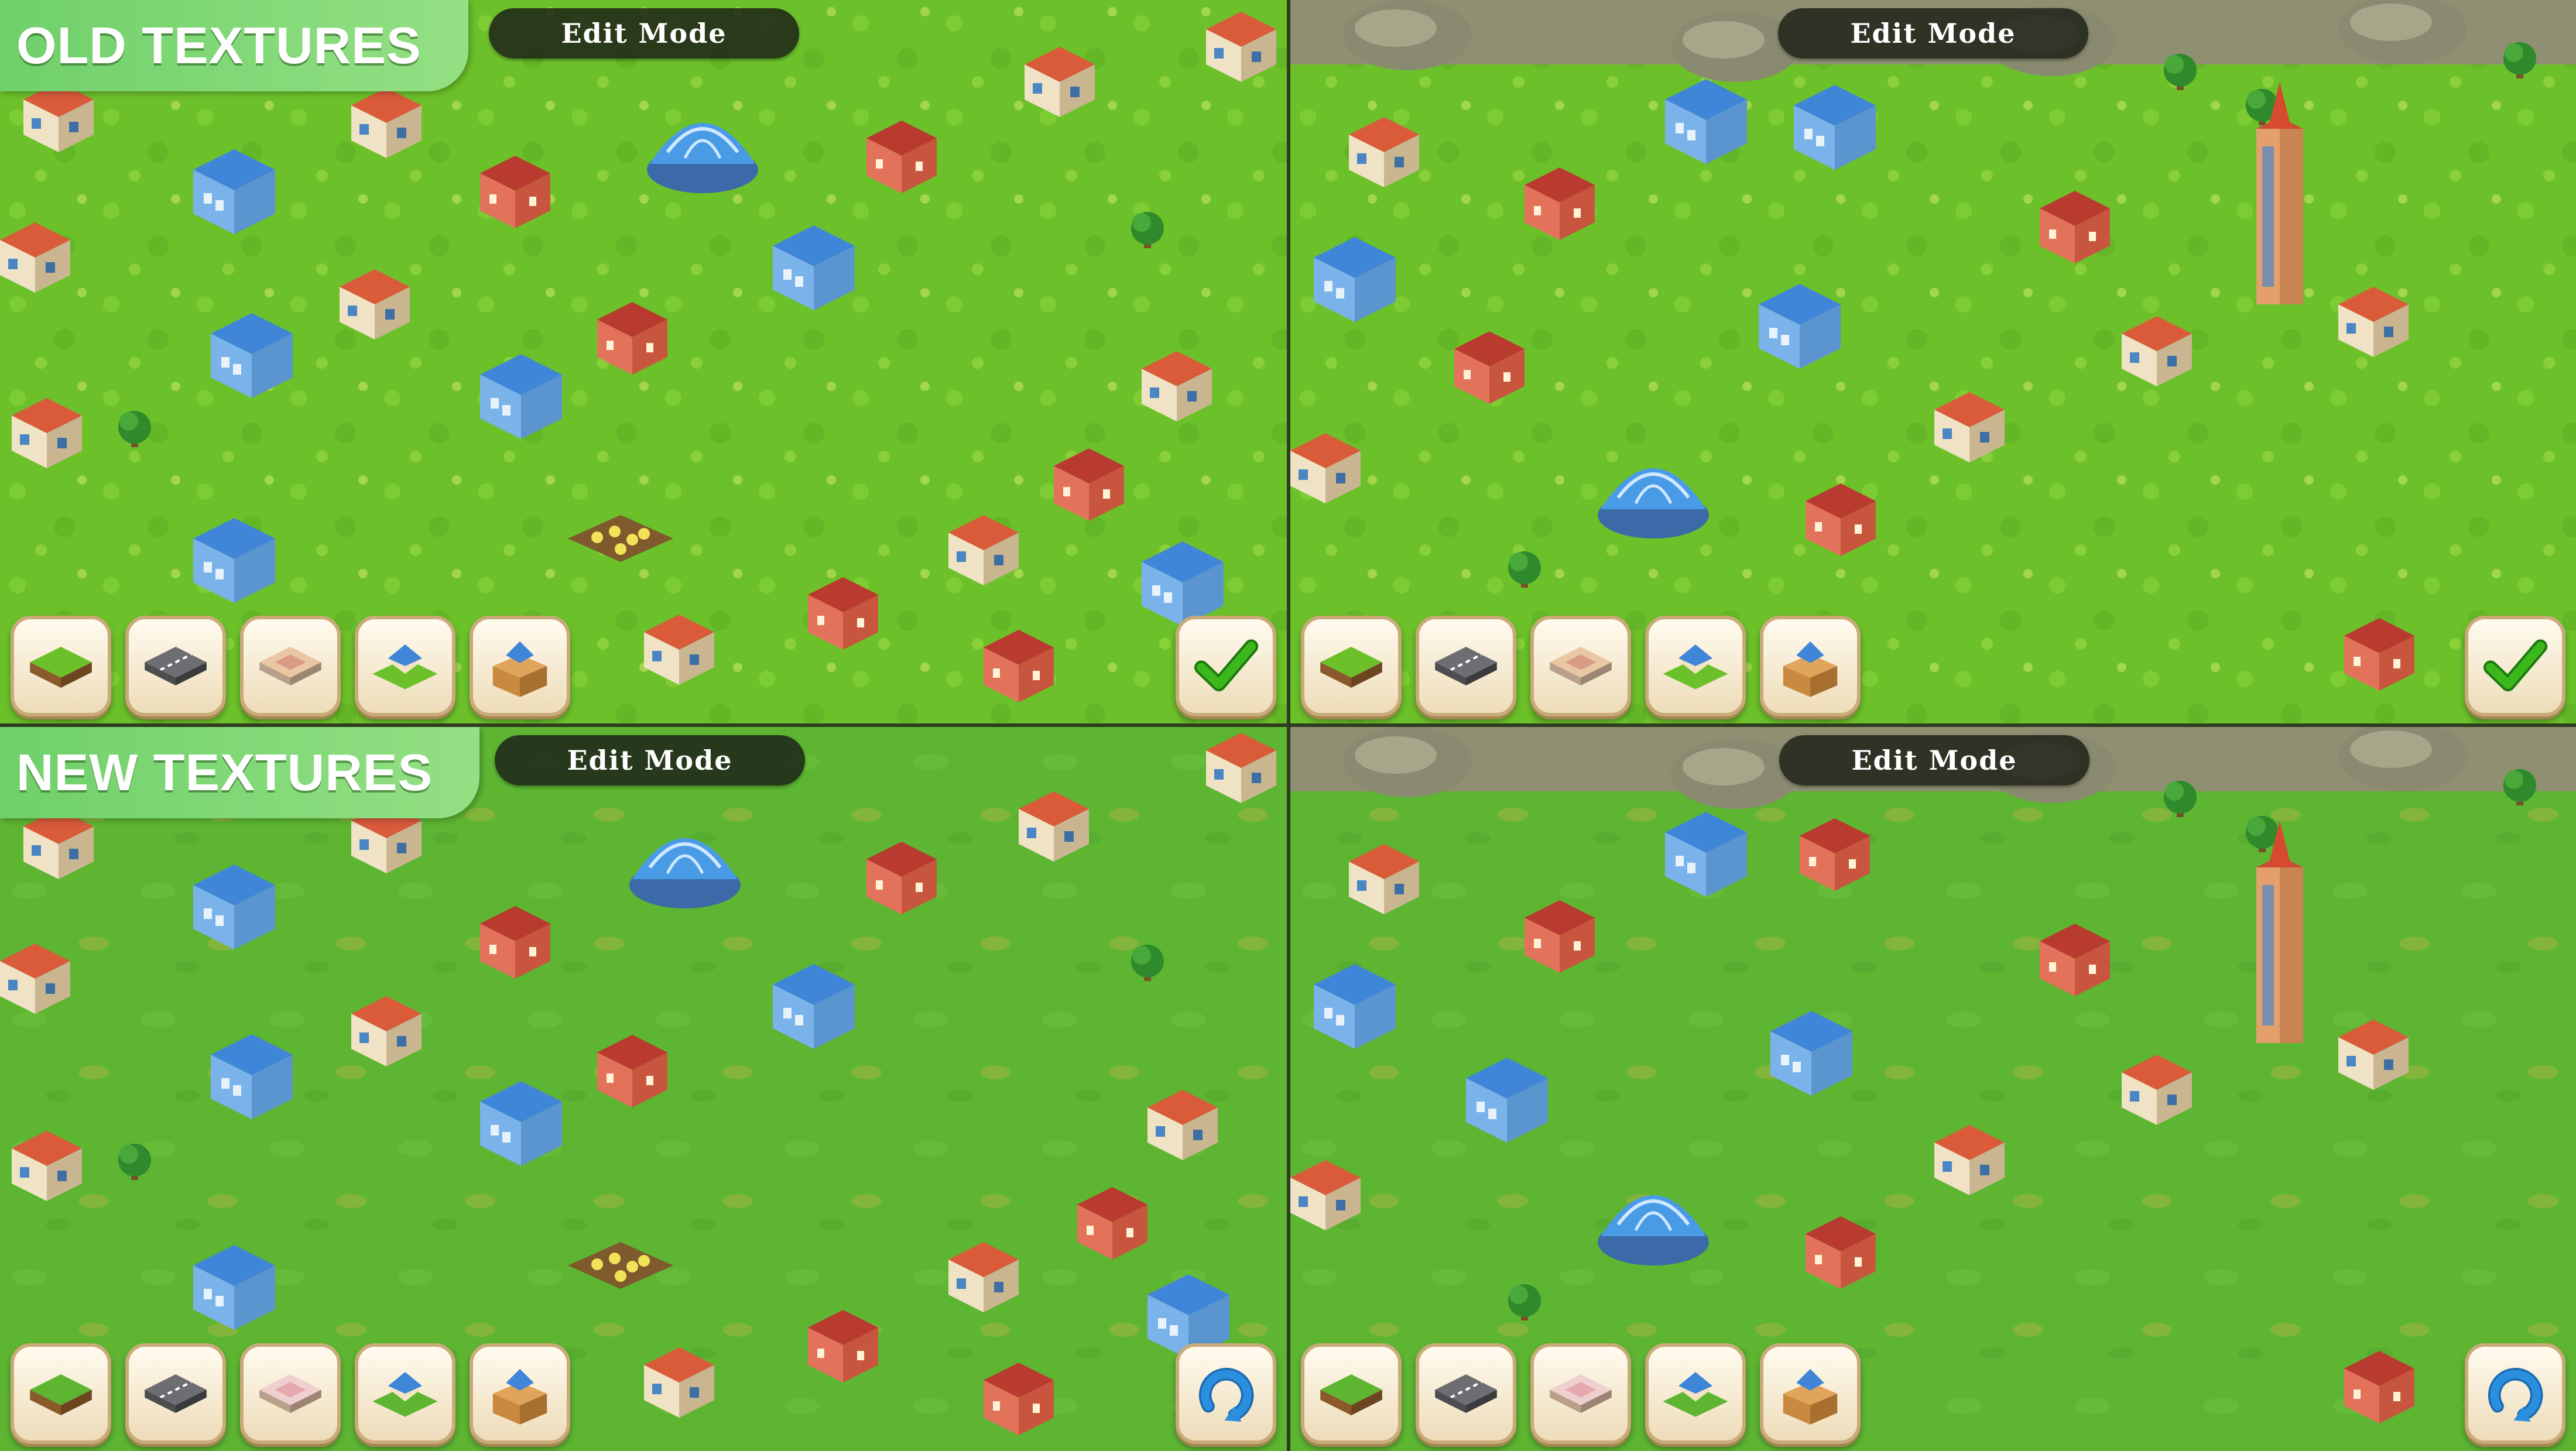 The width and height of the screenshot is (2576, 1451). What do you see at coordinates (234, 45) in the screenshot?
I see `old-textures-label: OLD TEXTURES` at bounding box center [234, 45].